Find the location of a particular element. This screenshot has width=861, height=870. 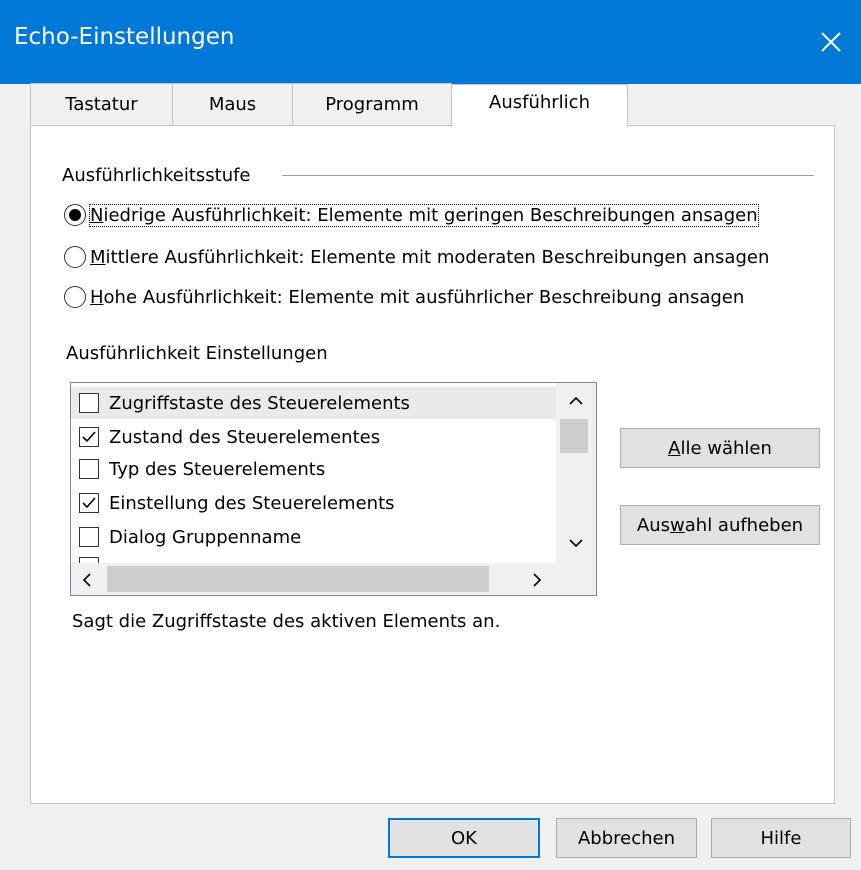

help-button: Hilfe is located at coordinates (781, 838).